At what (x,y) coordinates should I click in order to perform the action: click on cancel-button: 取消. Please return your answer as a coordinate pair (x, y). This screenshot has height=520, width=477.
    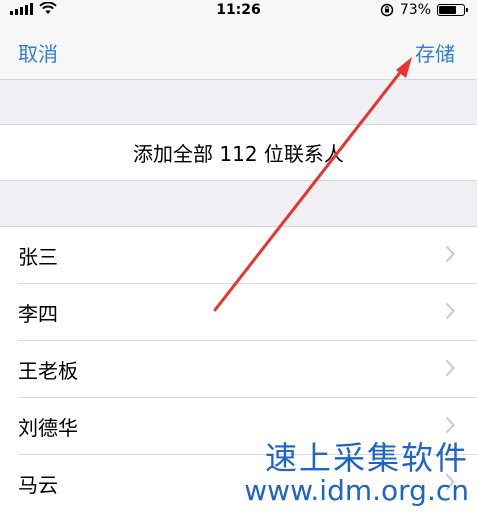
    Looking at the image, I should click on (38, 52).